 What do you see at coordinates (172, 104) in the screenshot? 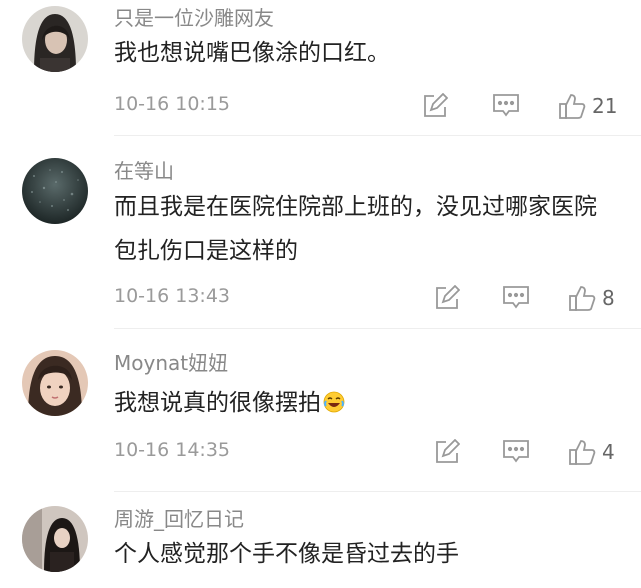
I see `timestamp: 10-16 10:15` at bounding box center [172, 104].